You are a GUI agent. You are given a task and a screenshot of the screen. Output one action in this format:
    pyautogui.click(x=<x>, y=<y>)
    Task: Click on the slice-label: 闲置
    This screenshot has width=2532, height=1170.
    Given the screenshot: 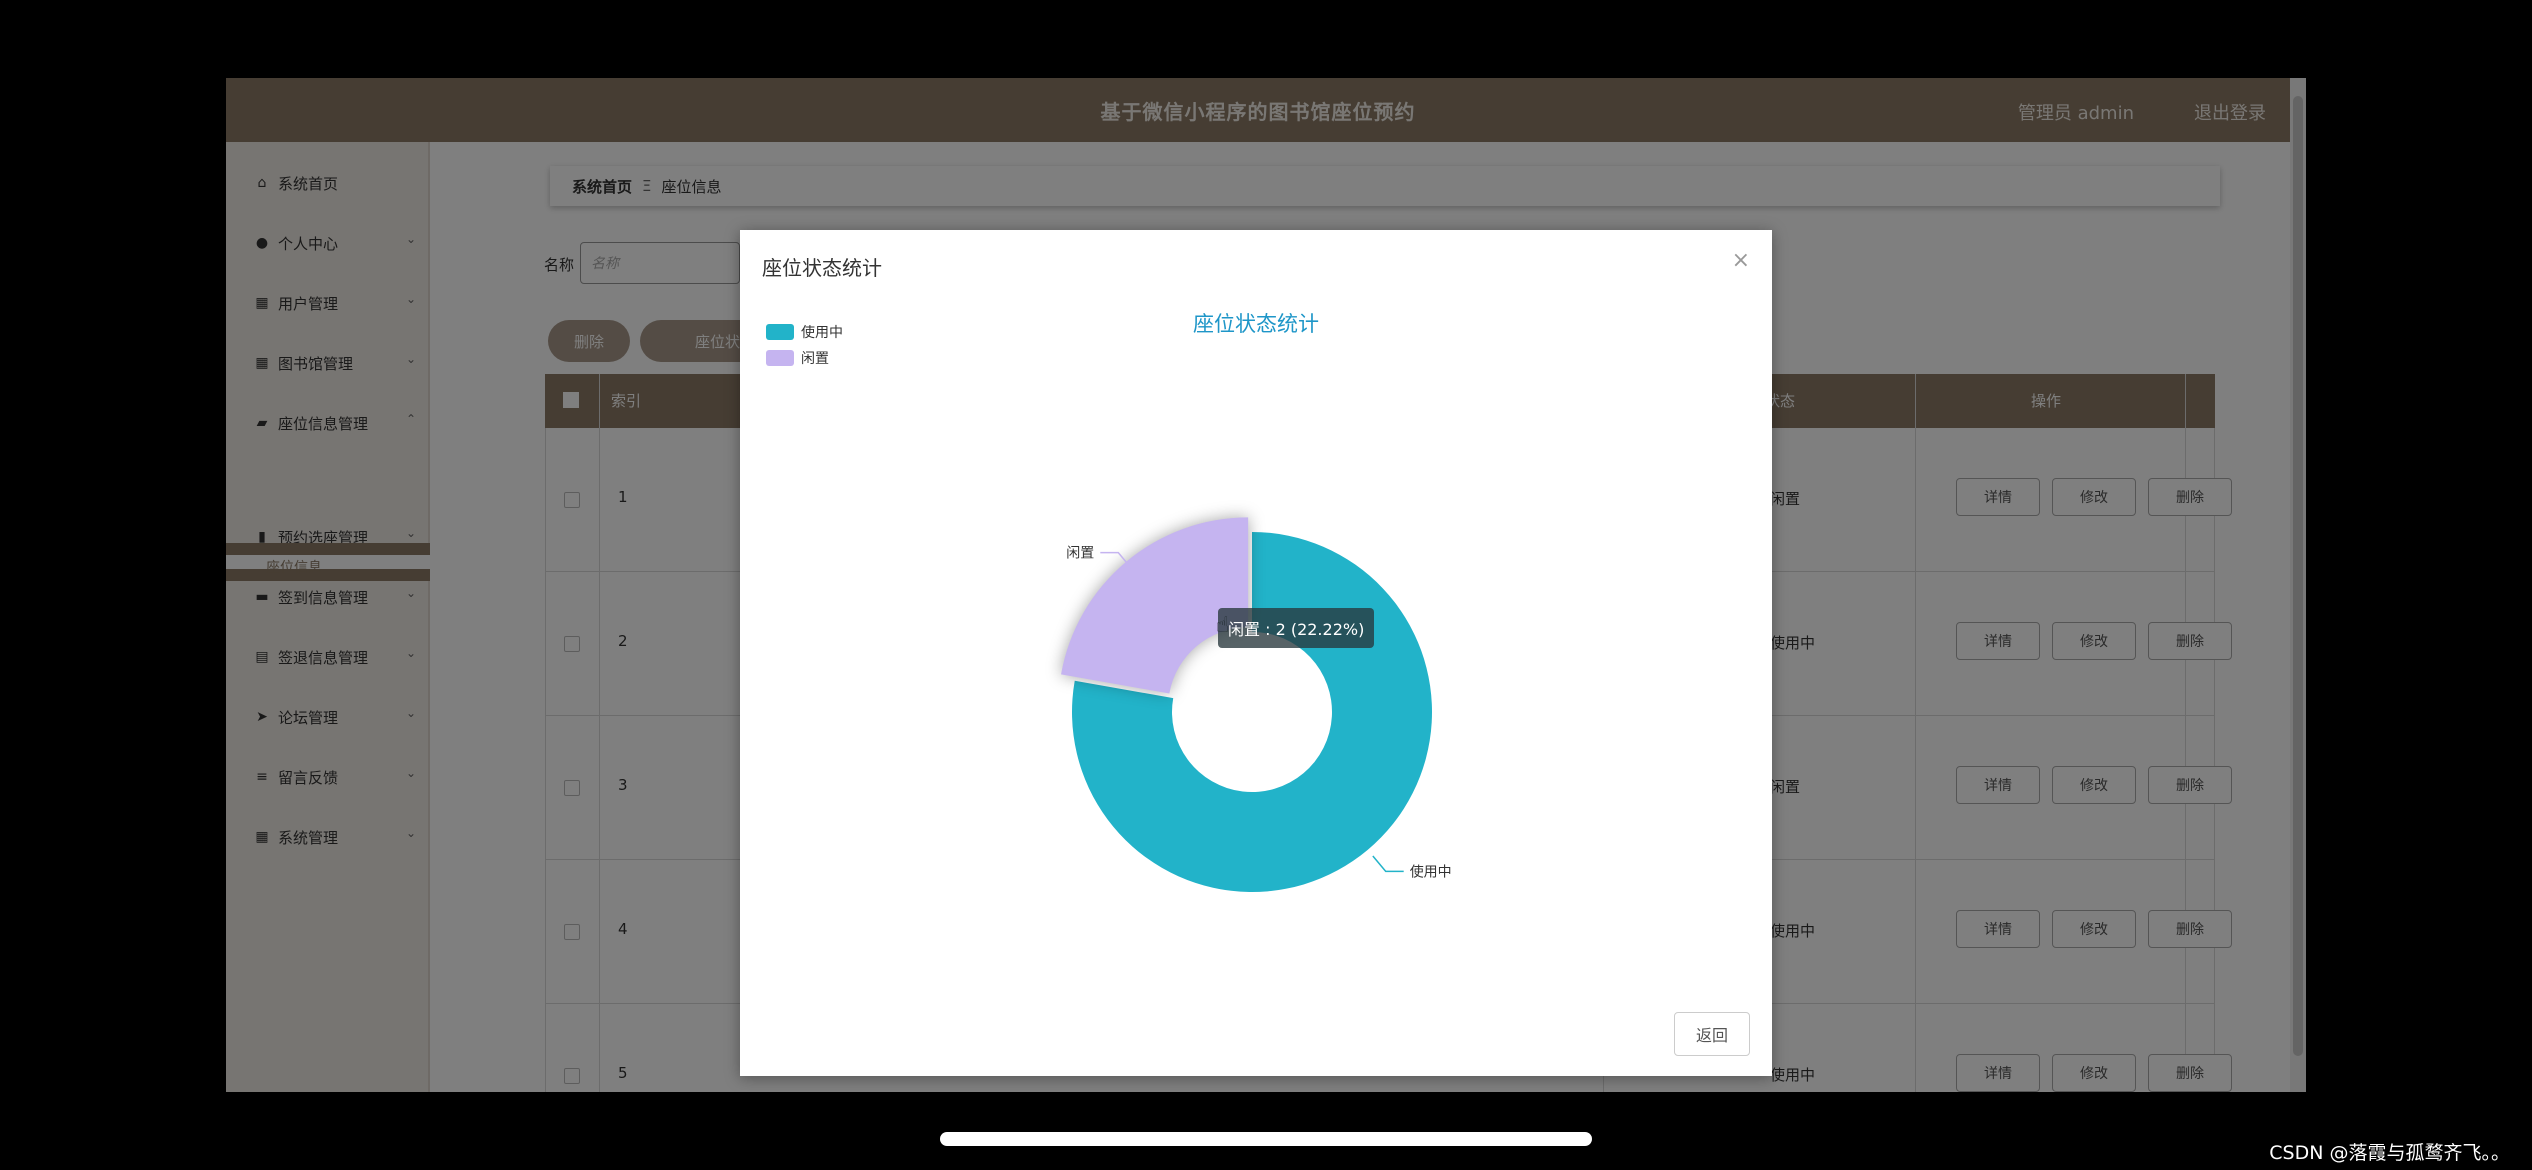 What is the action you would take?
    pyautogui.click(x=1080, y=554)
    